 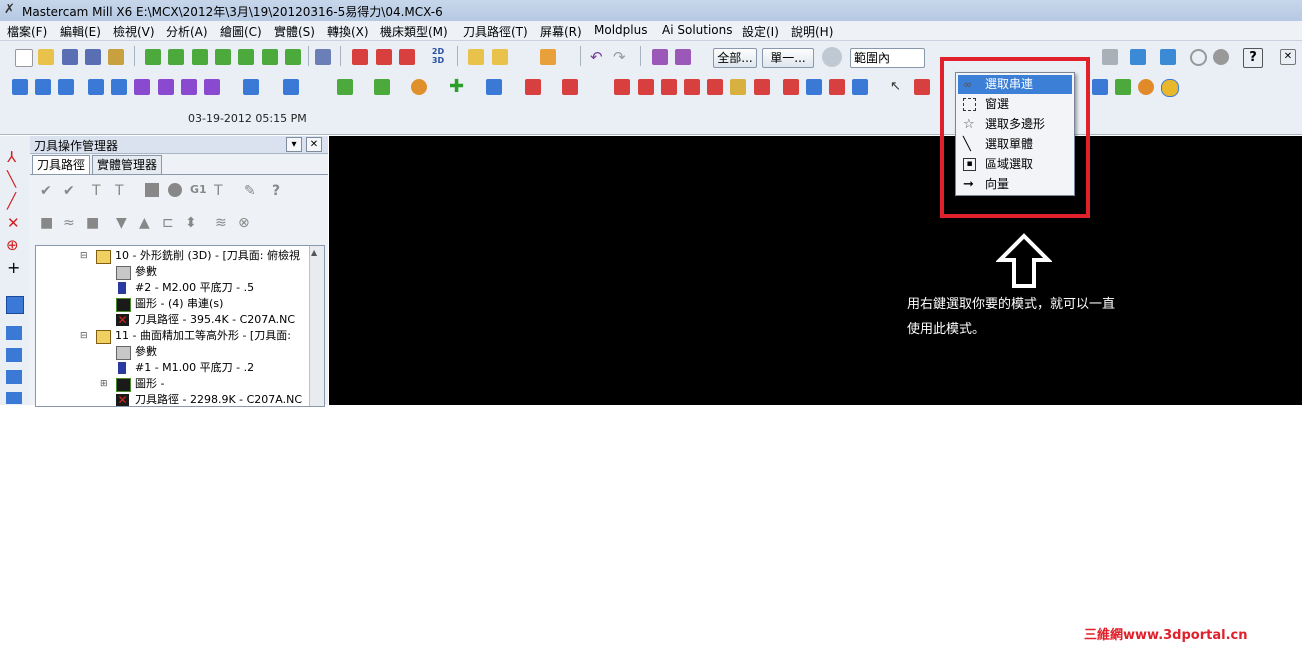 What do you see at coordinates (14, 377) in the screenshot?
I see `planes-icon` at bounding box center [14, 377].